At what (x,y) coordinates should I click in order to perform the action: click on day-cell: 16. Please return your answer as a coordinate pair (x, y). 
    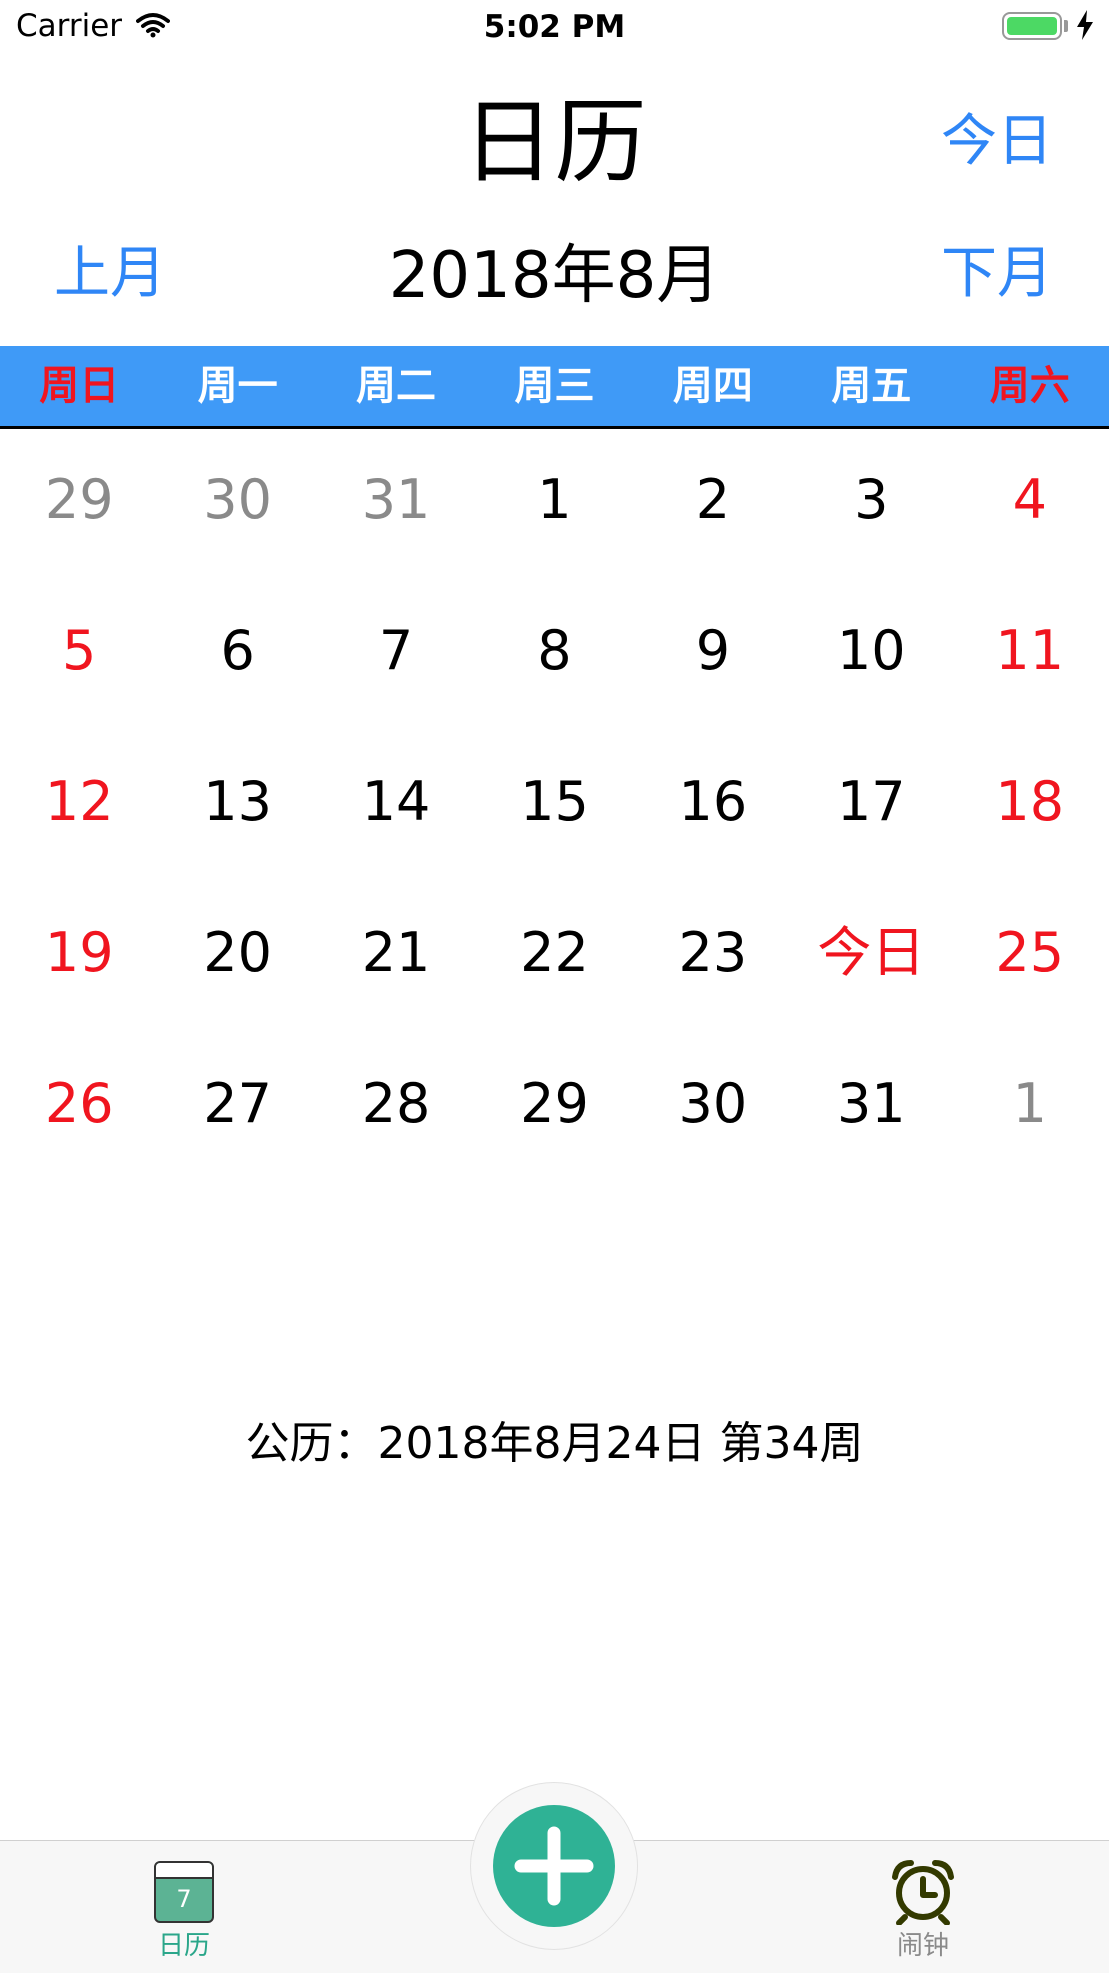
    Looking at the image, I should click on (713, 815).